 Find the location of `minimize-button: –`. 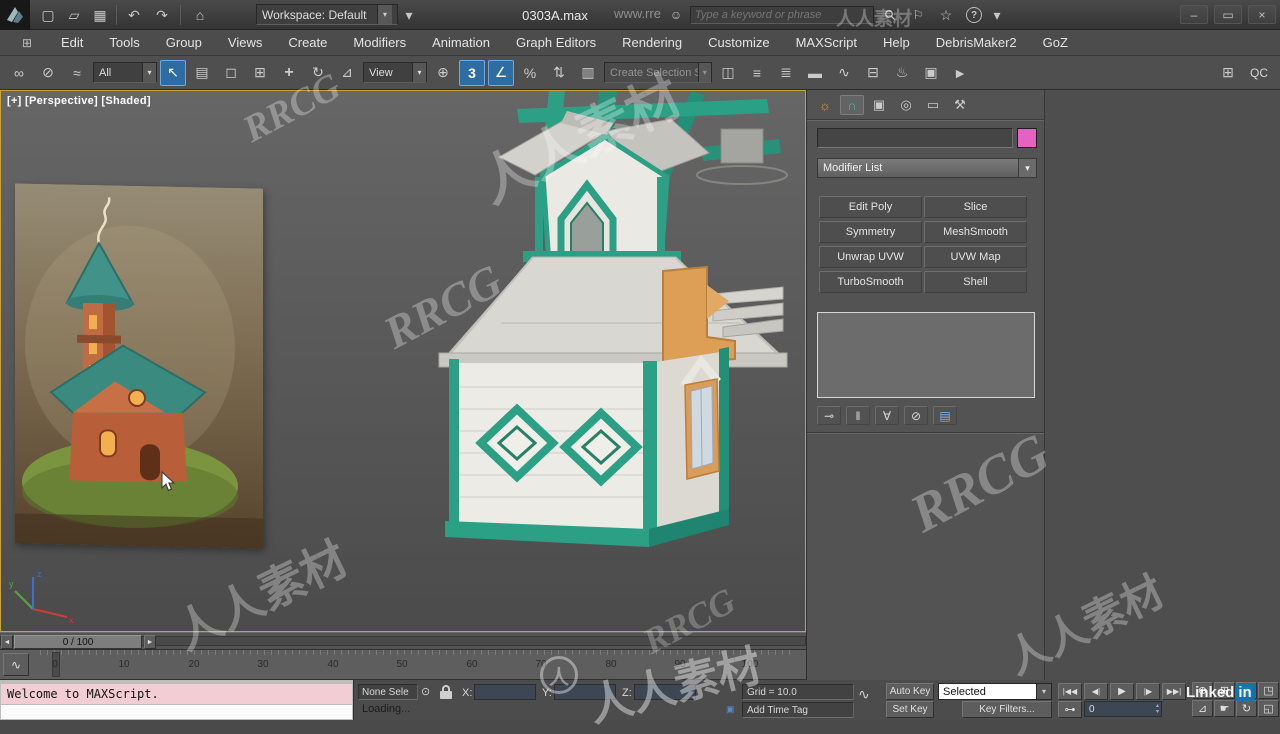

minimize-button: – is located at coordinates (1194, 14).